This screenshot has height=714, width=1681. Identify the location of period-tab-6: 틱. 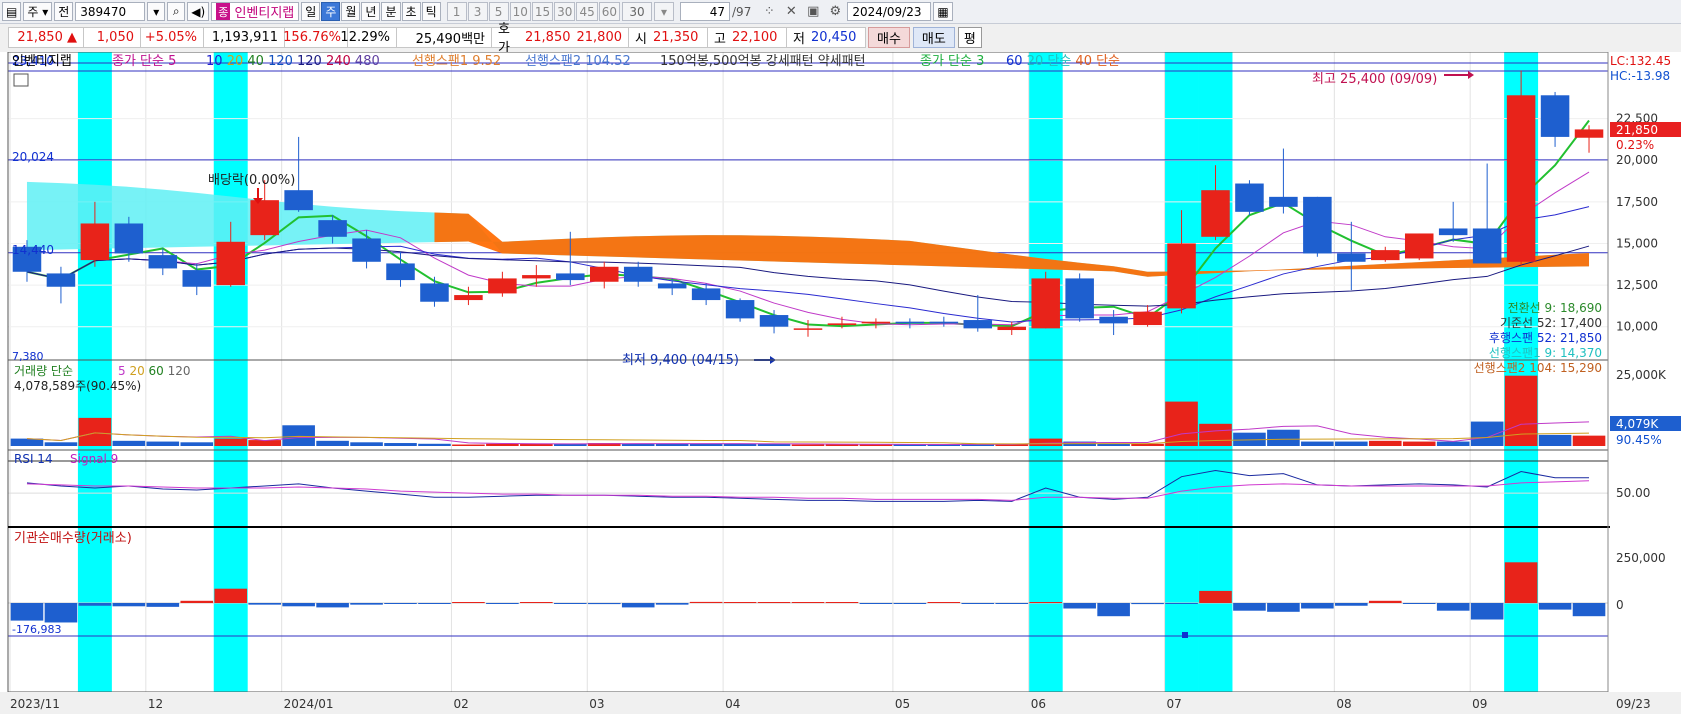
(431, 11).